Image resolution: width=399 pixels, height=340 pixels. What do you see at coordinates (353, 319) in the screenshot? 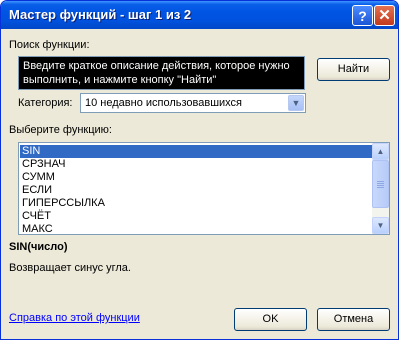
I see `cancel-button: Отмена` at bounding box center [353, 319].